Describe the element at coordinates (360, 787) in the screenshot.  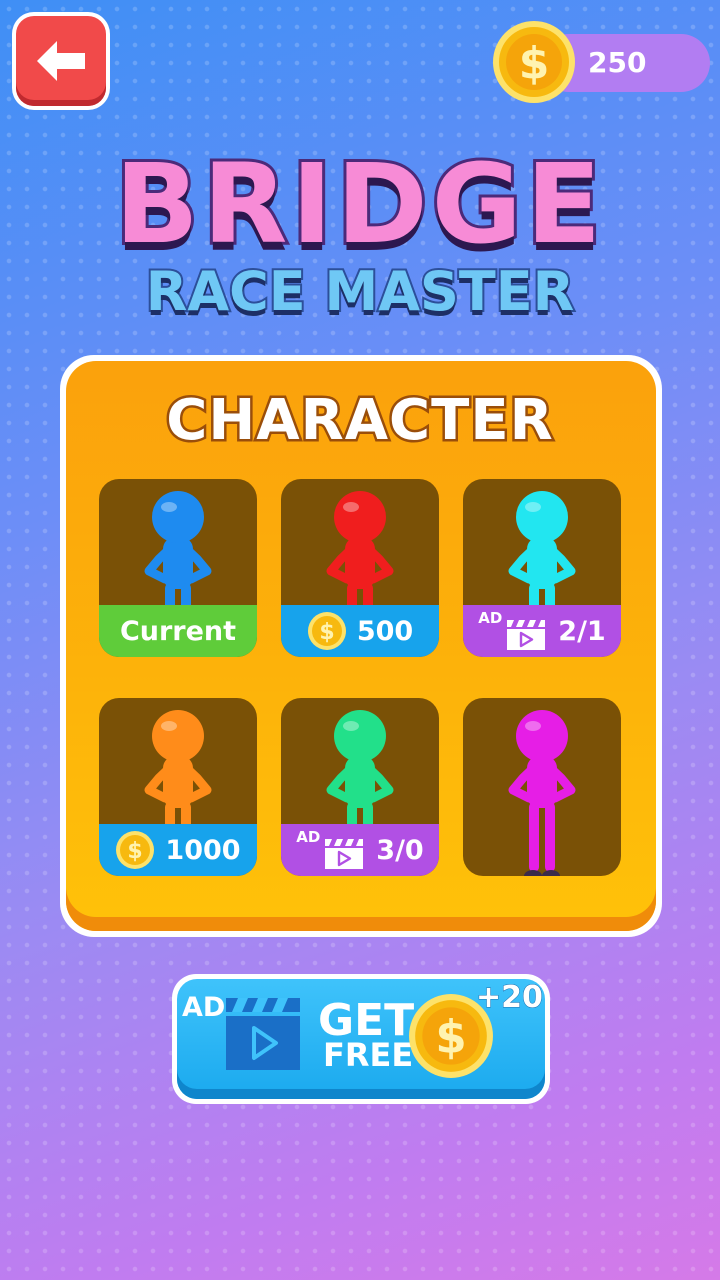
I see `character-card: AD 3/0` at that location.